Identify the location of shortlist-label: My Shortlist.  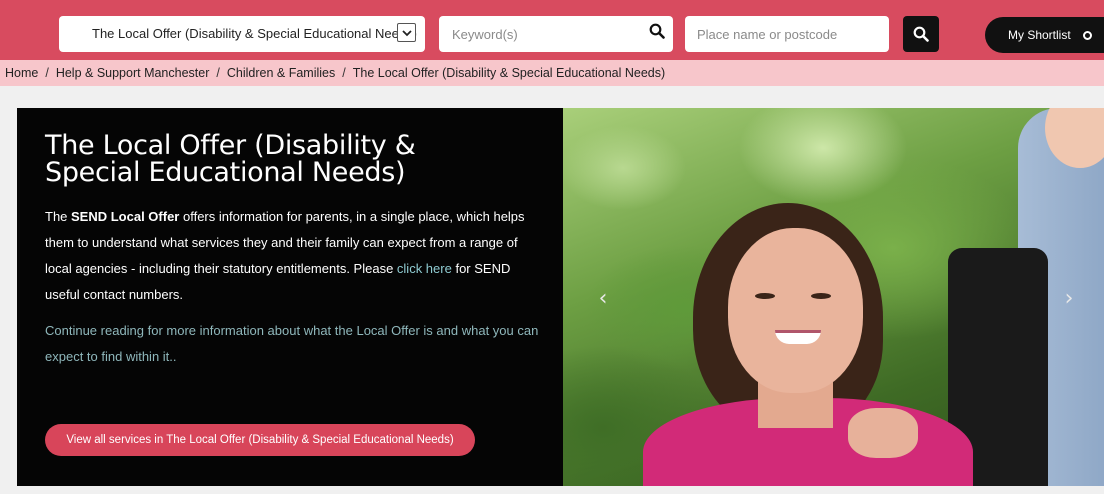
(1039, 35).